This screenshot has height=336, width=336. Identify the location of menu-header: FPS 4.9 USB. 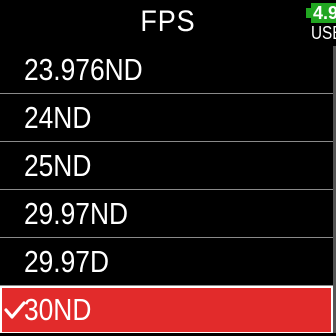
(168, 23).